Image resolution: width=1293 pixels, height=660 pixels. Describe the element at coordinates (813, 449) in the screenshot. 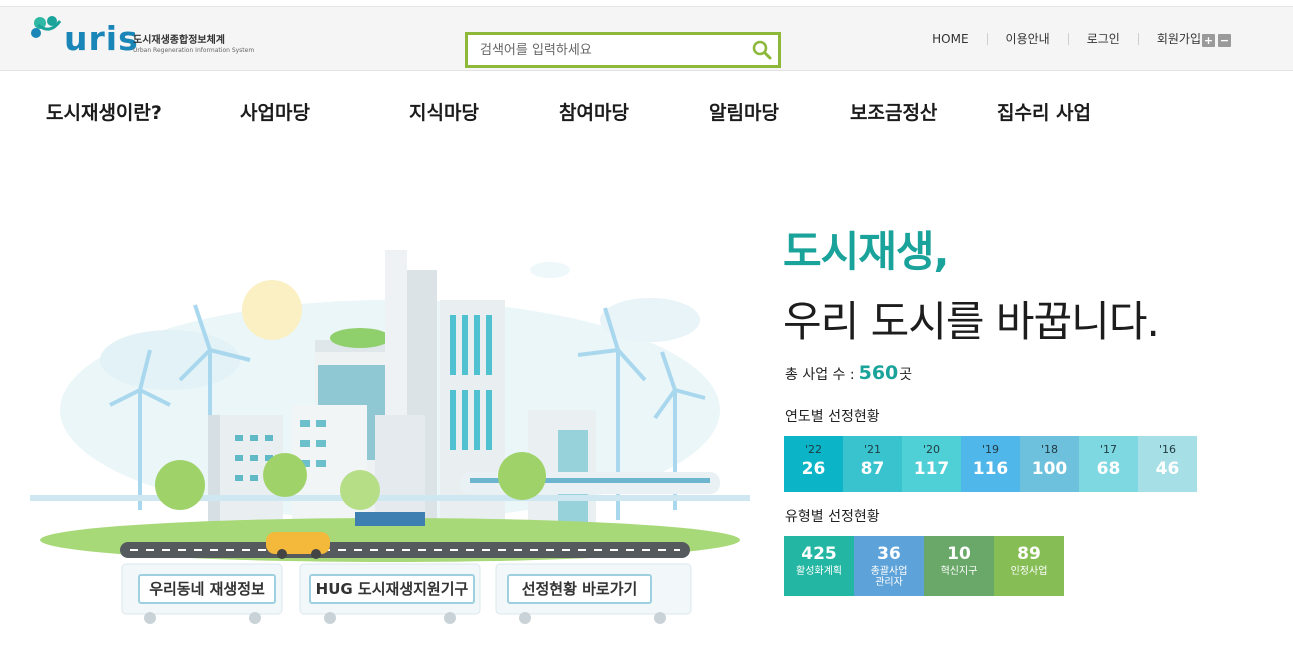

I see `year-stat-year: '22` at that location.